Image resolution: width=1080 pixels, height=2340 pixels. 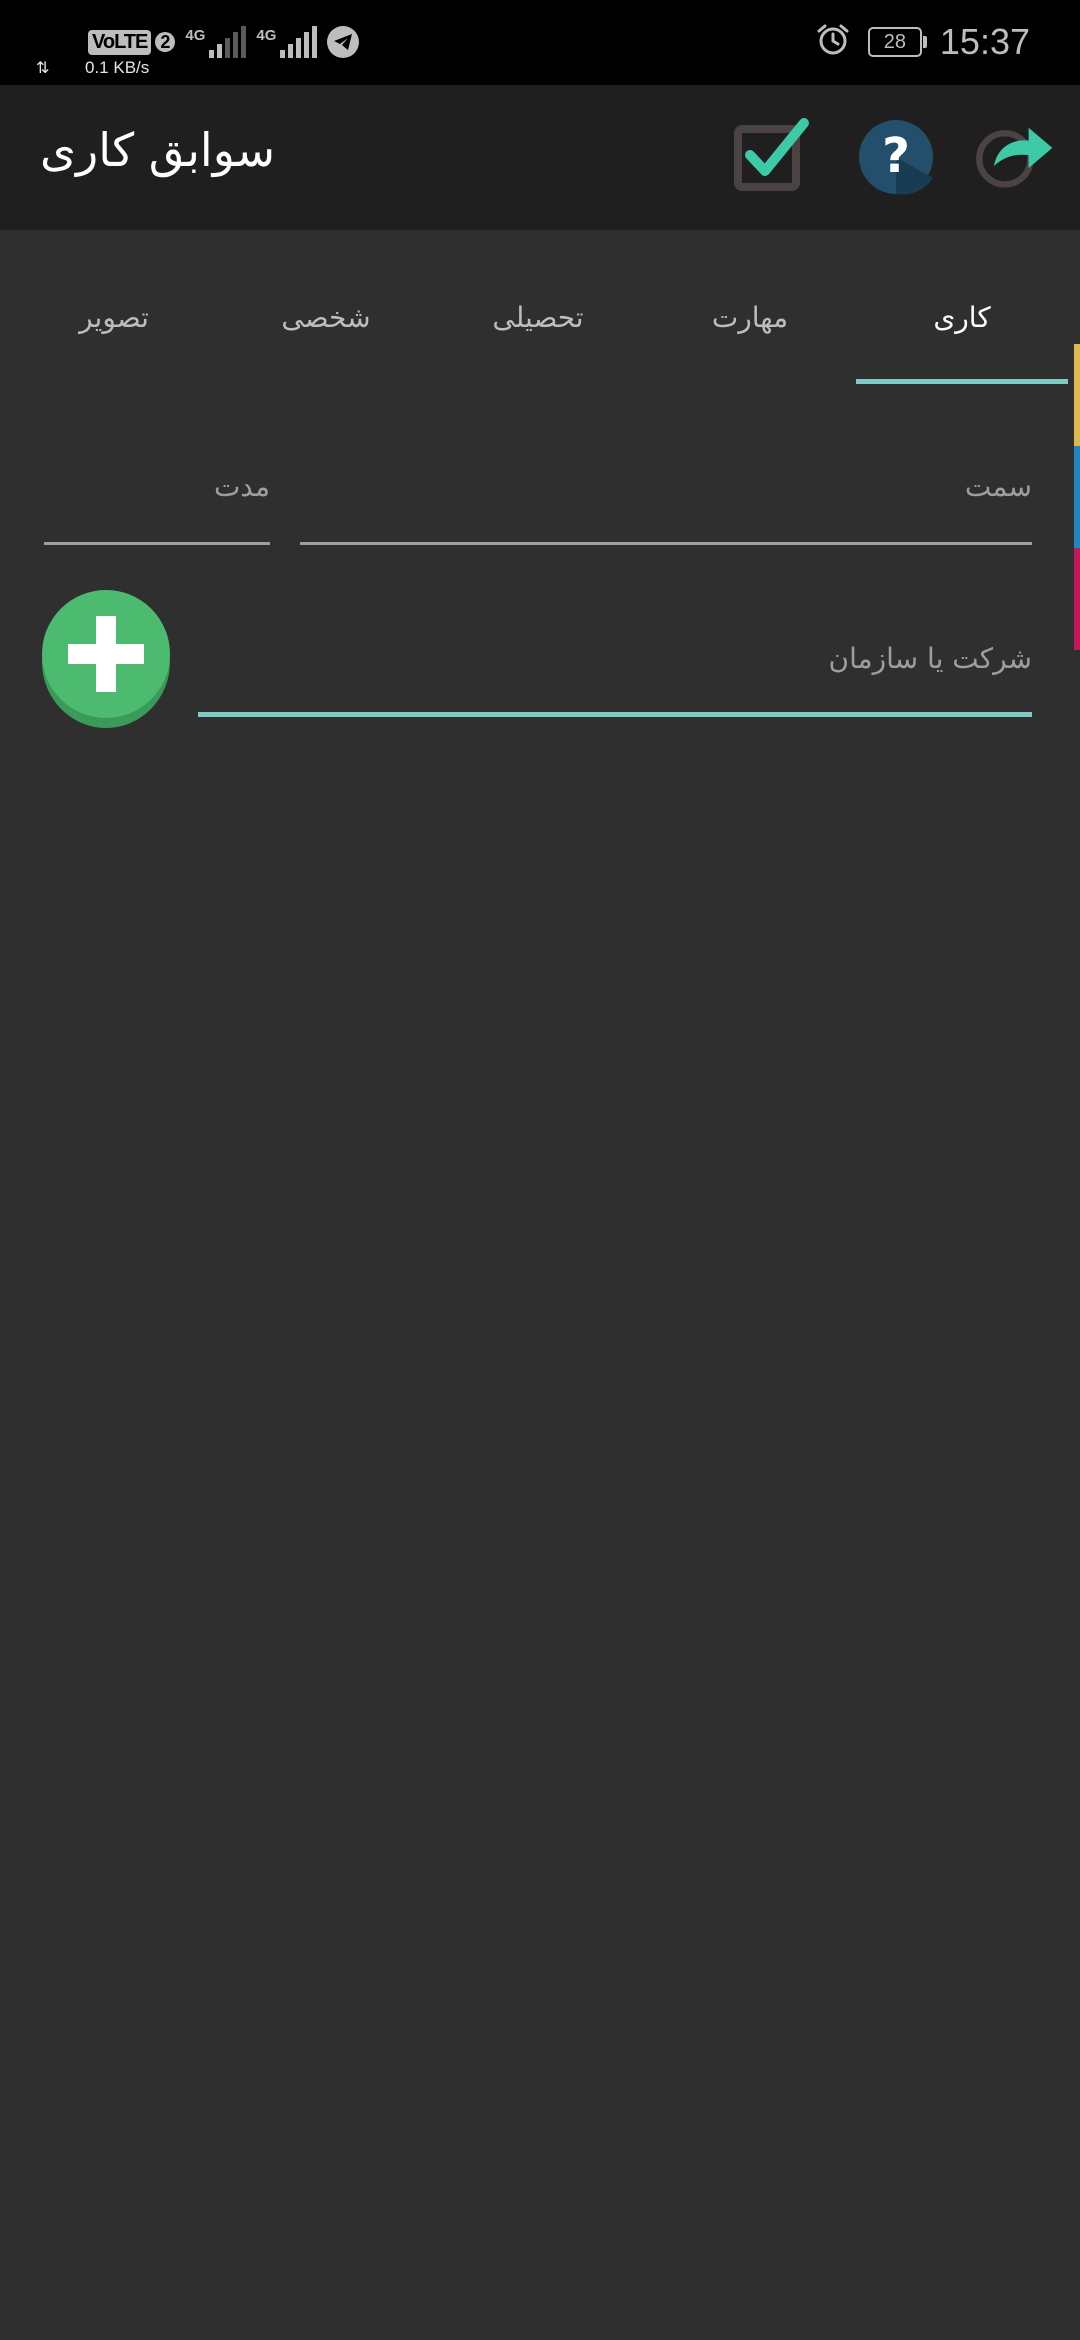 What do you see at coordinates (615, 658) in the screenshot?
I see `company-input` at bounding box center [615, 658].